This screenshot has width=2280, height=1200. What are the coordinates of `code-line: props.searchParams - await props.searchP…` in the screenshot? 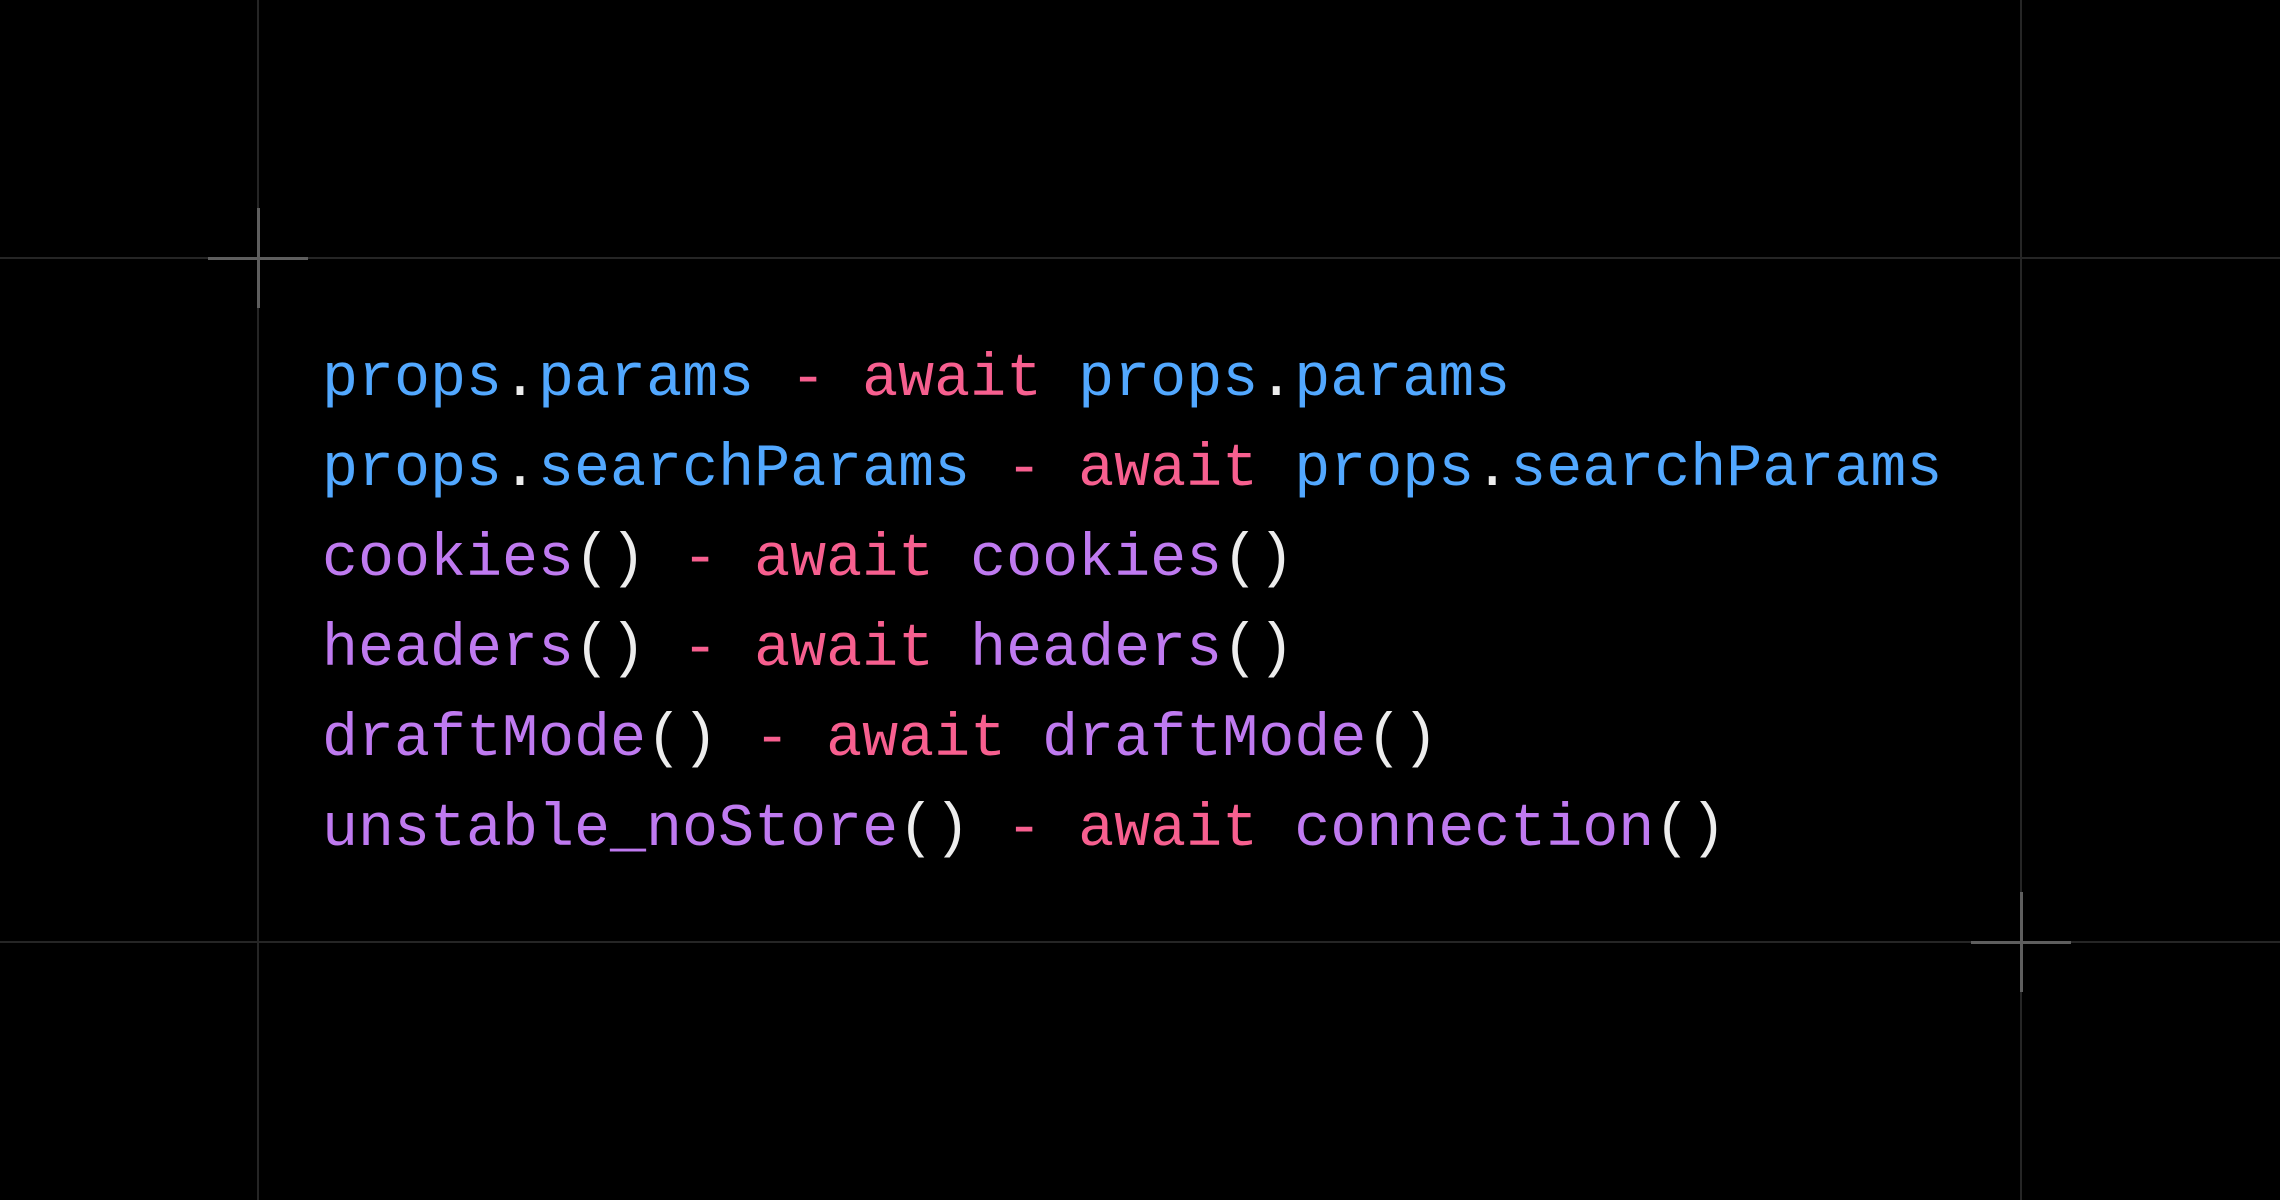 It's located at (1132, 470).